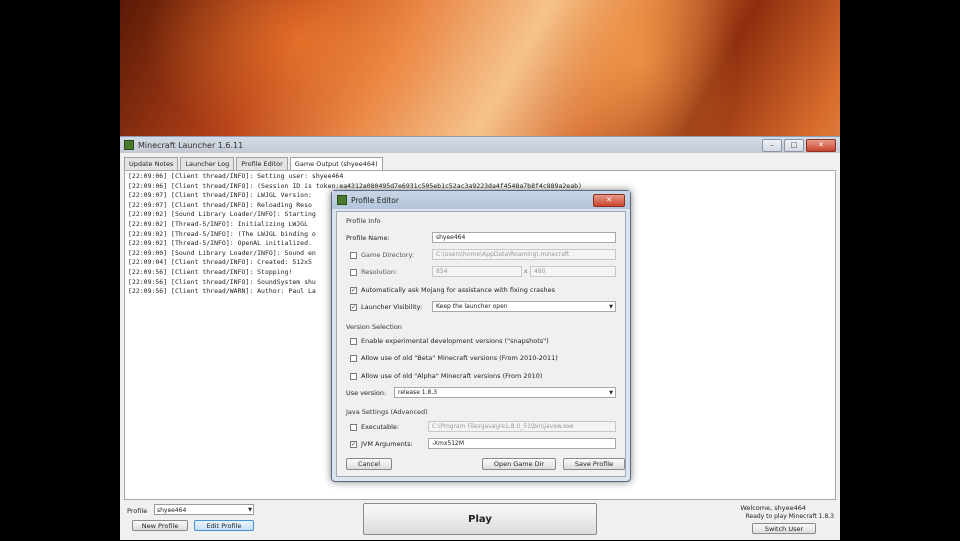 This screenshot has height=541, width=960. What do you see at coordinates (387, 444) in the screenshot?
I see `jvm-arguments-label: JVM Arguments:` at bounding box center [387, 444].